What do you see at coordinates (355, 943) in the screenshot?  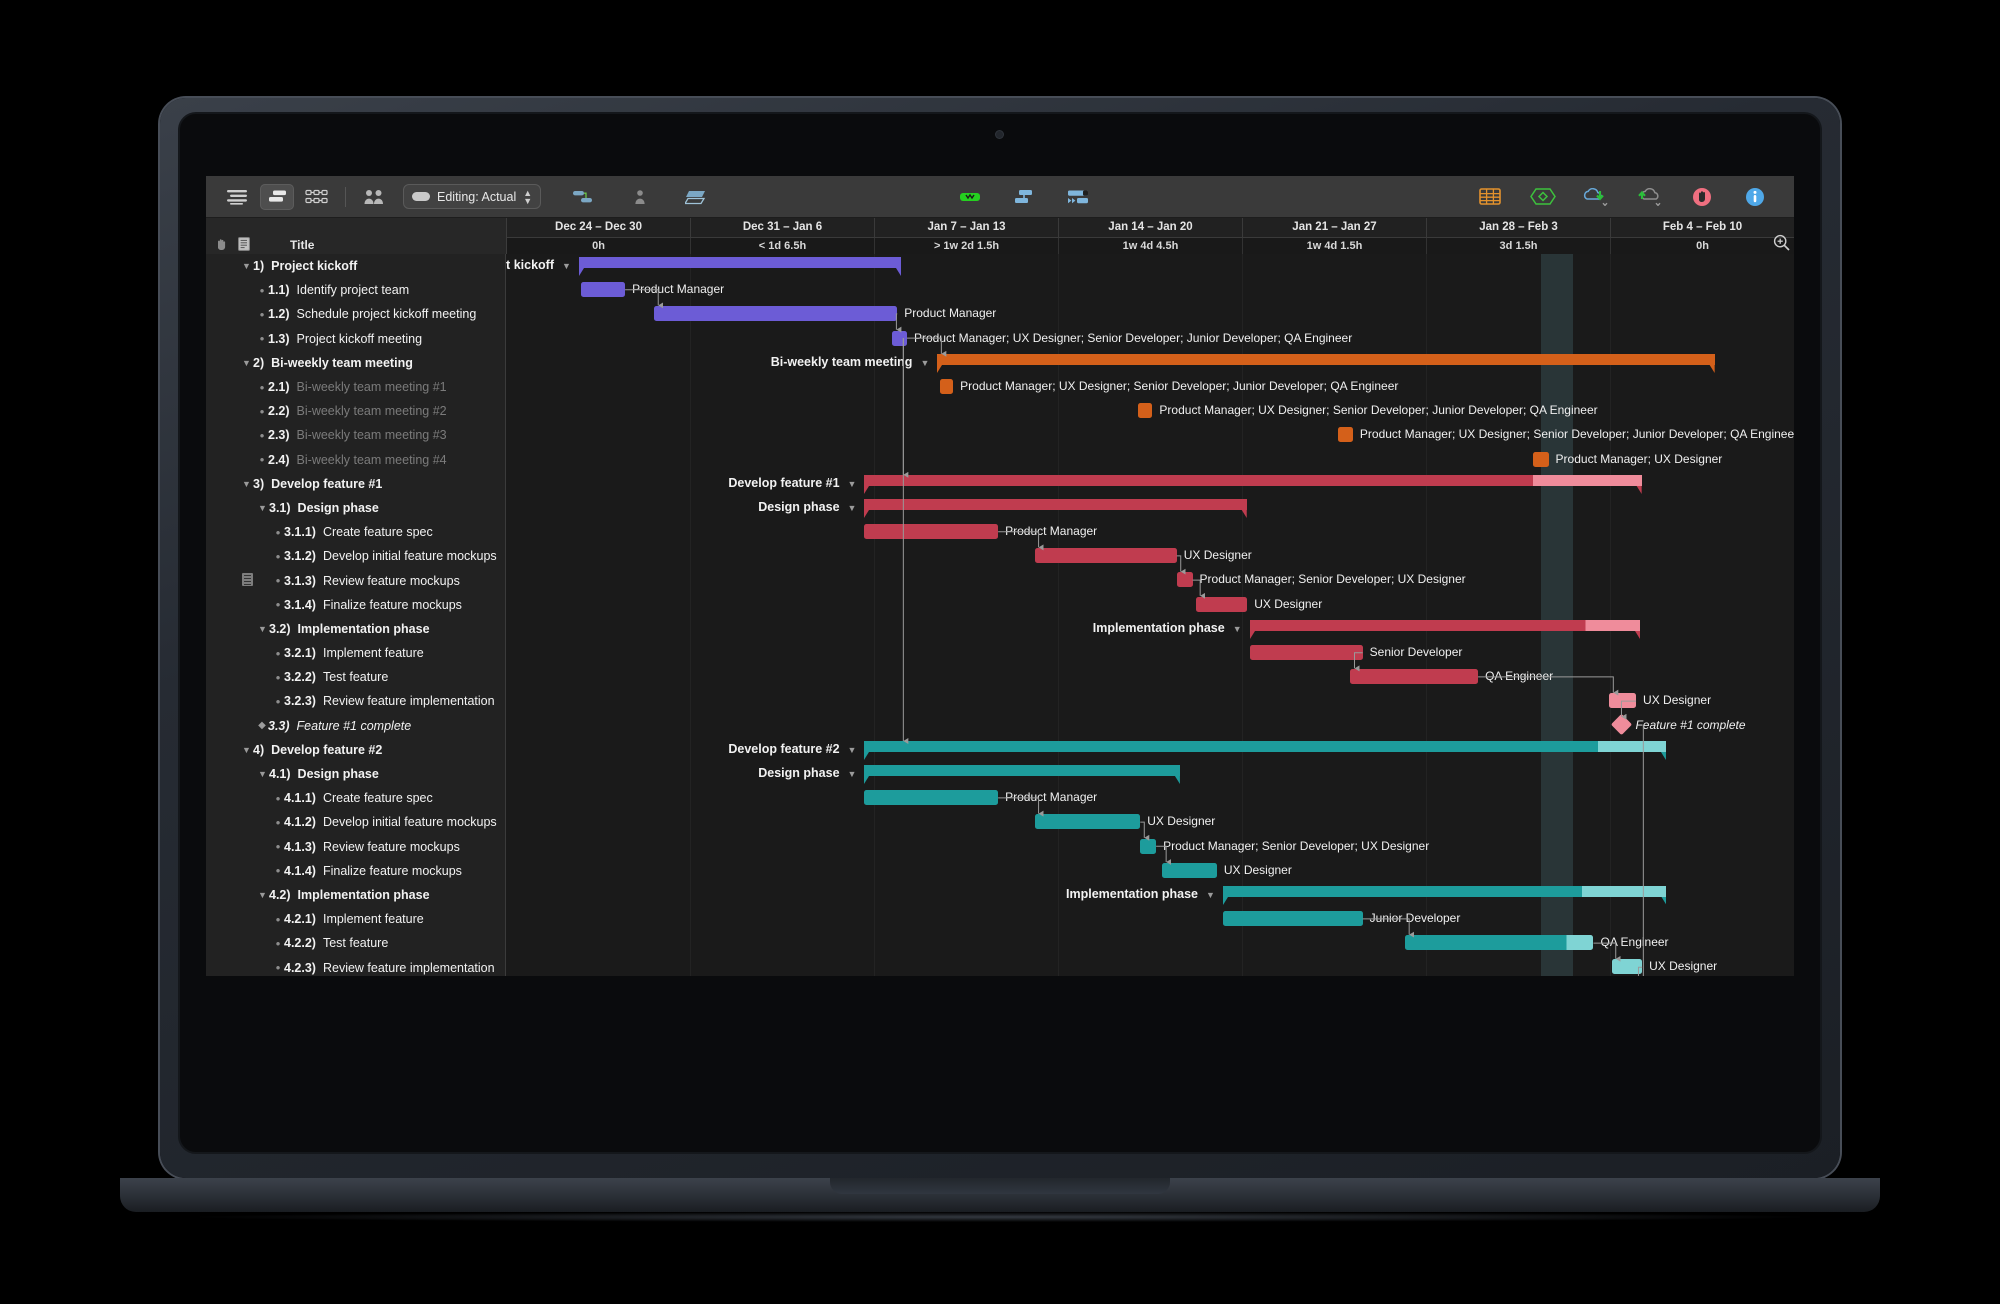 I see `task-row: • 4.2.2) Test feature` at bounding box center [355, 943].